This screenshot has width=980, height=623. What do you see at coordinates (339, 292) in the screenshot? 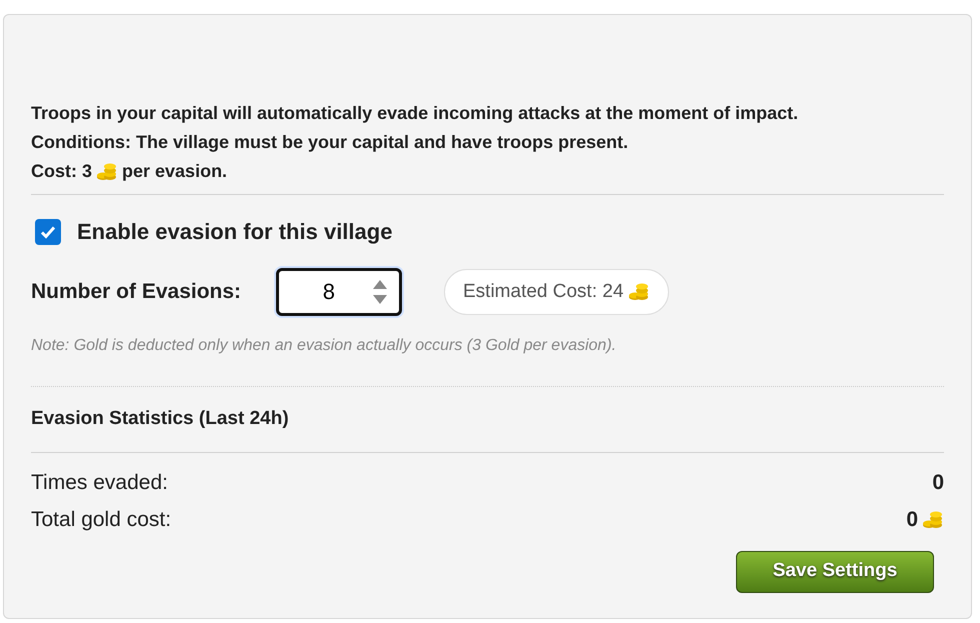
I see `evasions-input: 8` at bounding box center [339, 292].